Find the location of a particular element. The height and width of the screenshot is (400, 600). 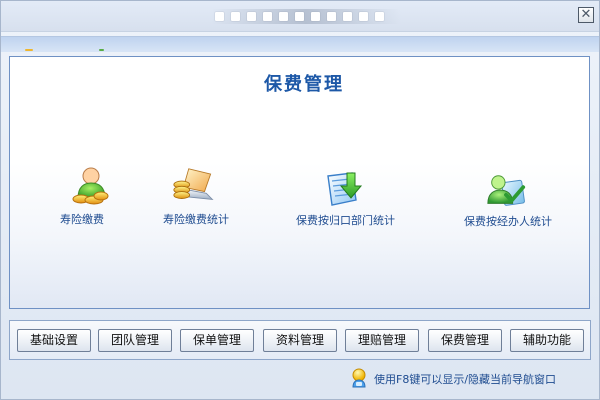

laptop-coins-icon is located at coordinates (193, 184).